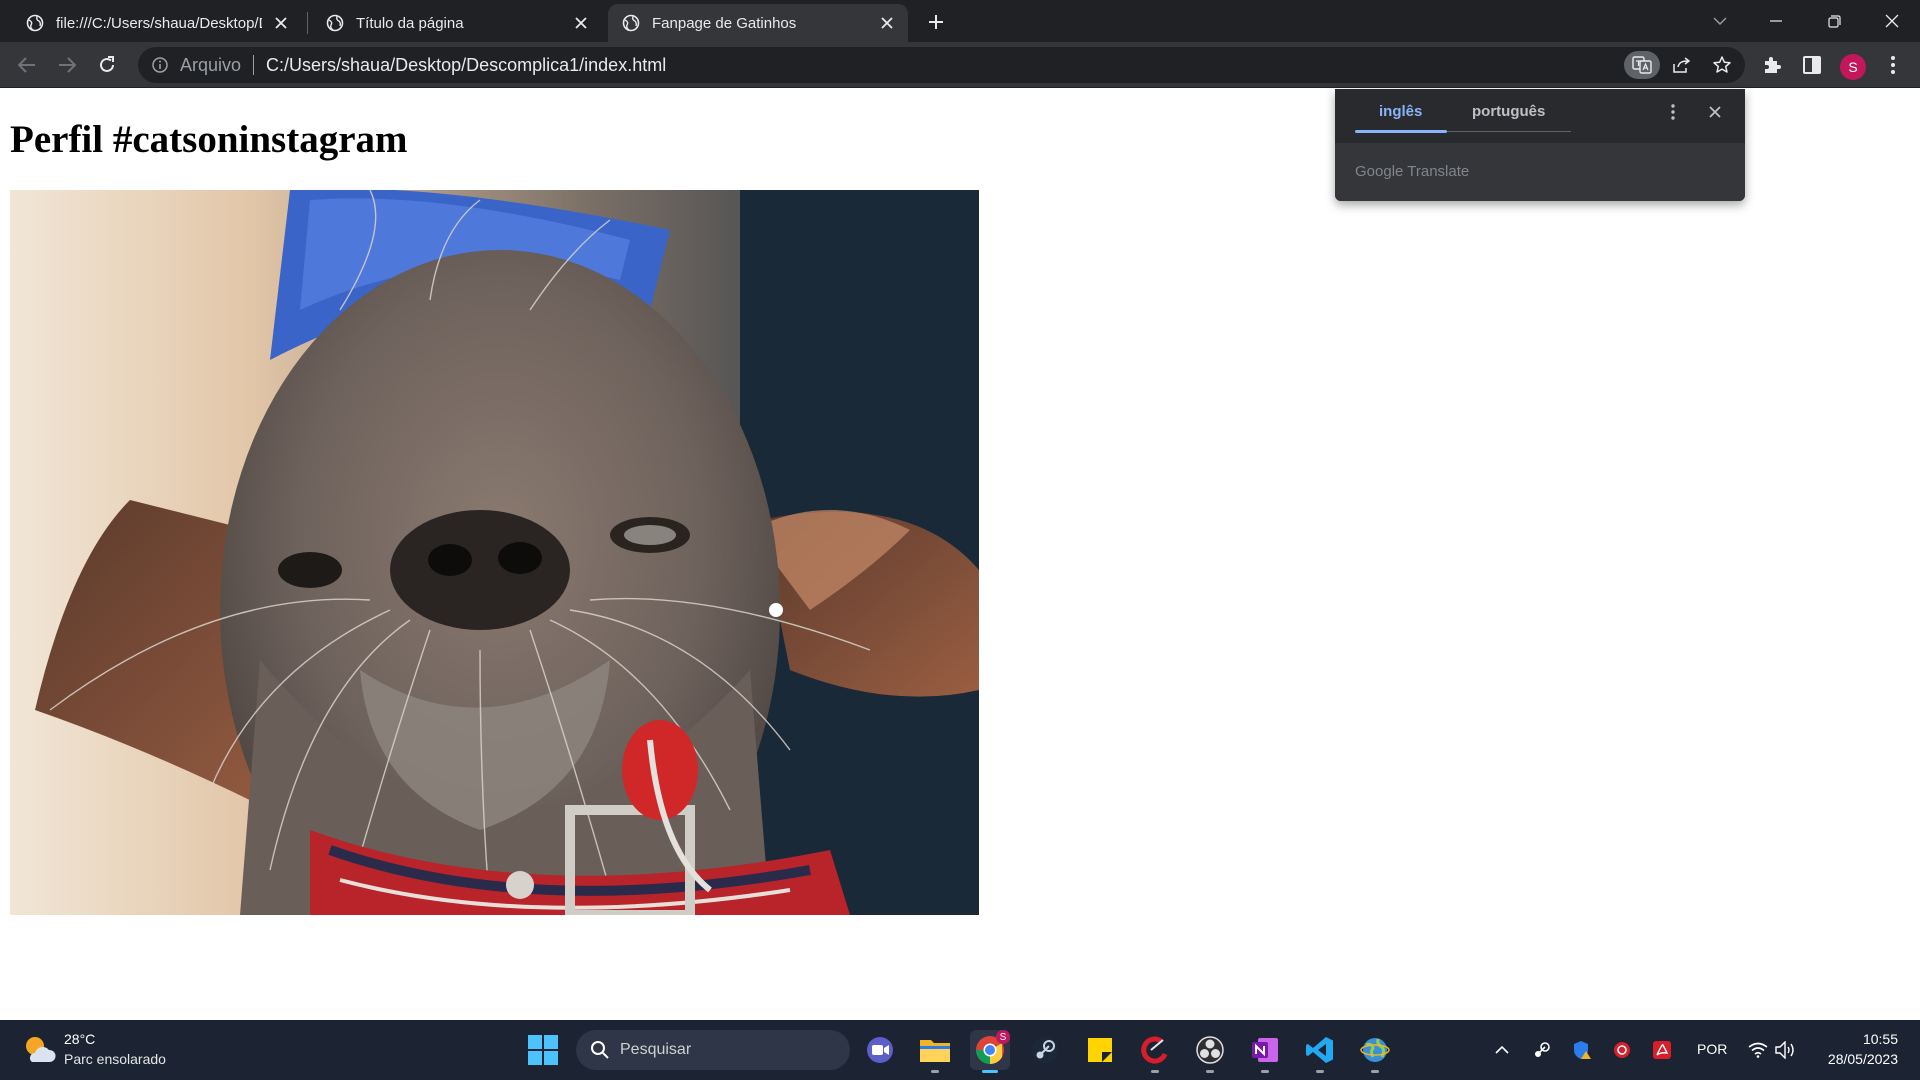  I want to click on translate-footer: Google Translate, so click(1540, 172).